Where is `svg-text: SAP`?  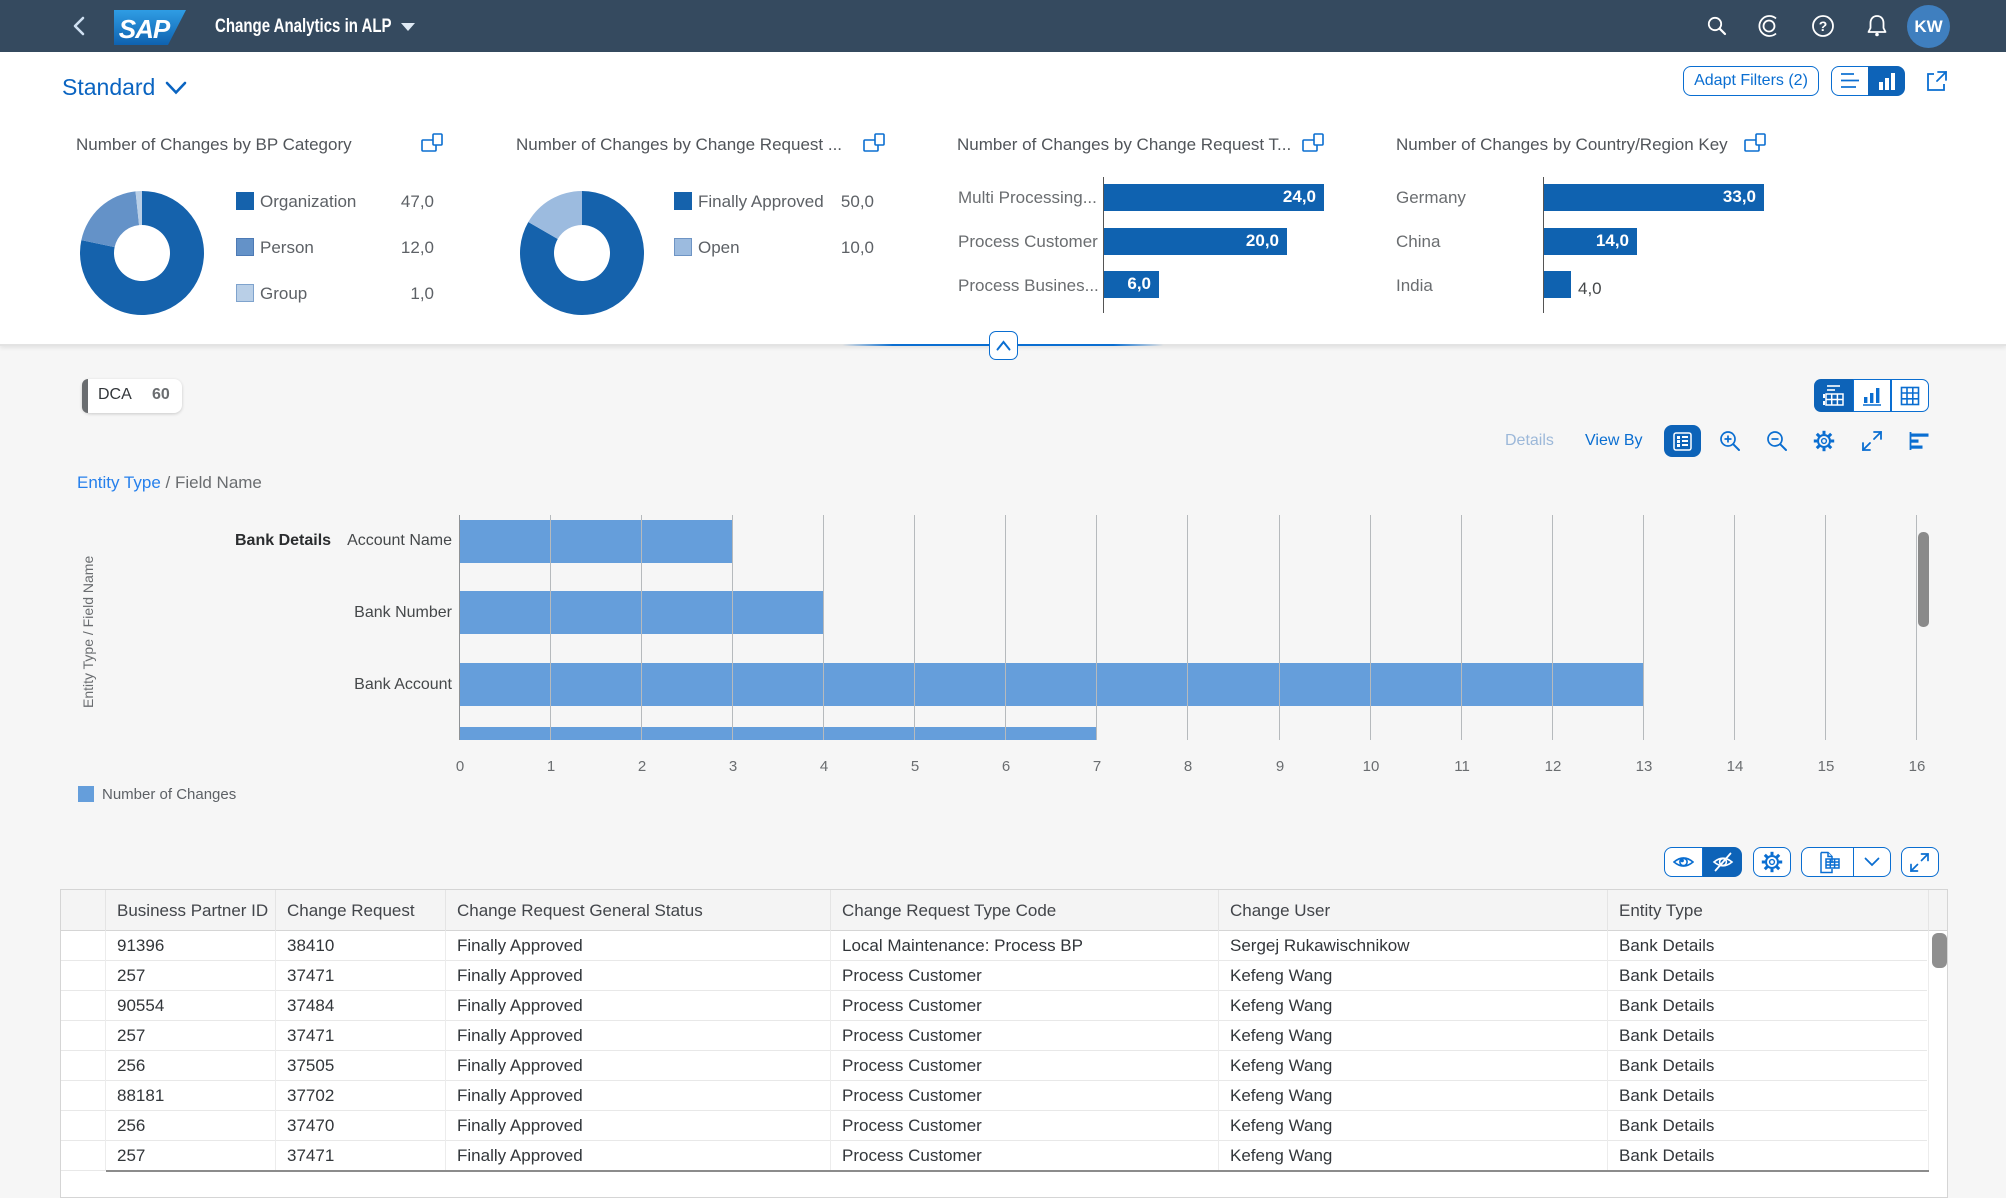
svg-text: SAP is located at coordinates (145, 29).